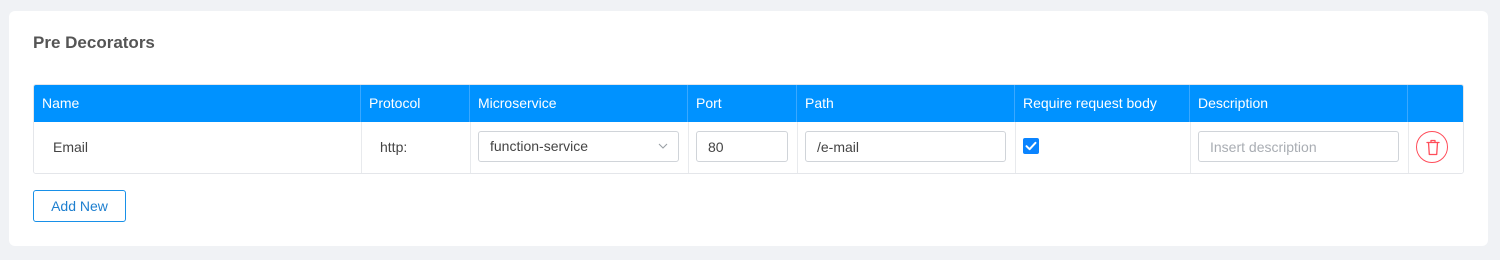  What do you see at coordinates (742, 146) in the screenshot?
I see `port-input` at bounding box center [742, 146].